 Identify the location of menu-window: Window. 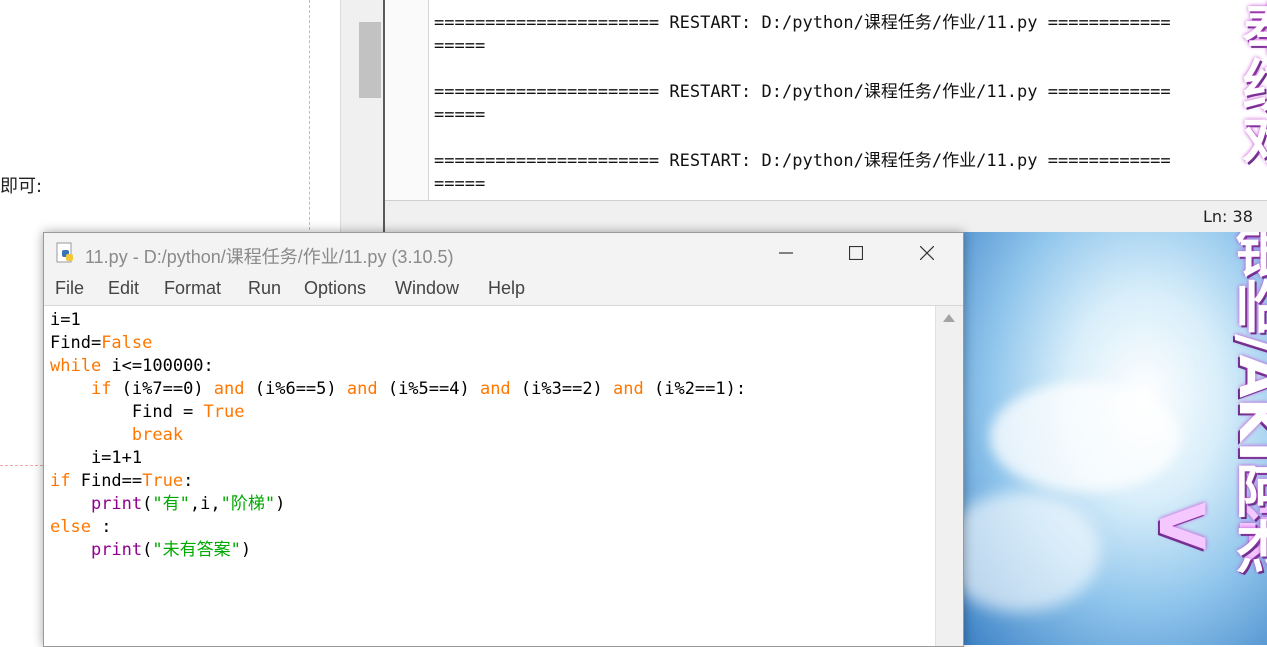
(427, 288).